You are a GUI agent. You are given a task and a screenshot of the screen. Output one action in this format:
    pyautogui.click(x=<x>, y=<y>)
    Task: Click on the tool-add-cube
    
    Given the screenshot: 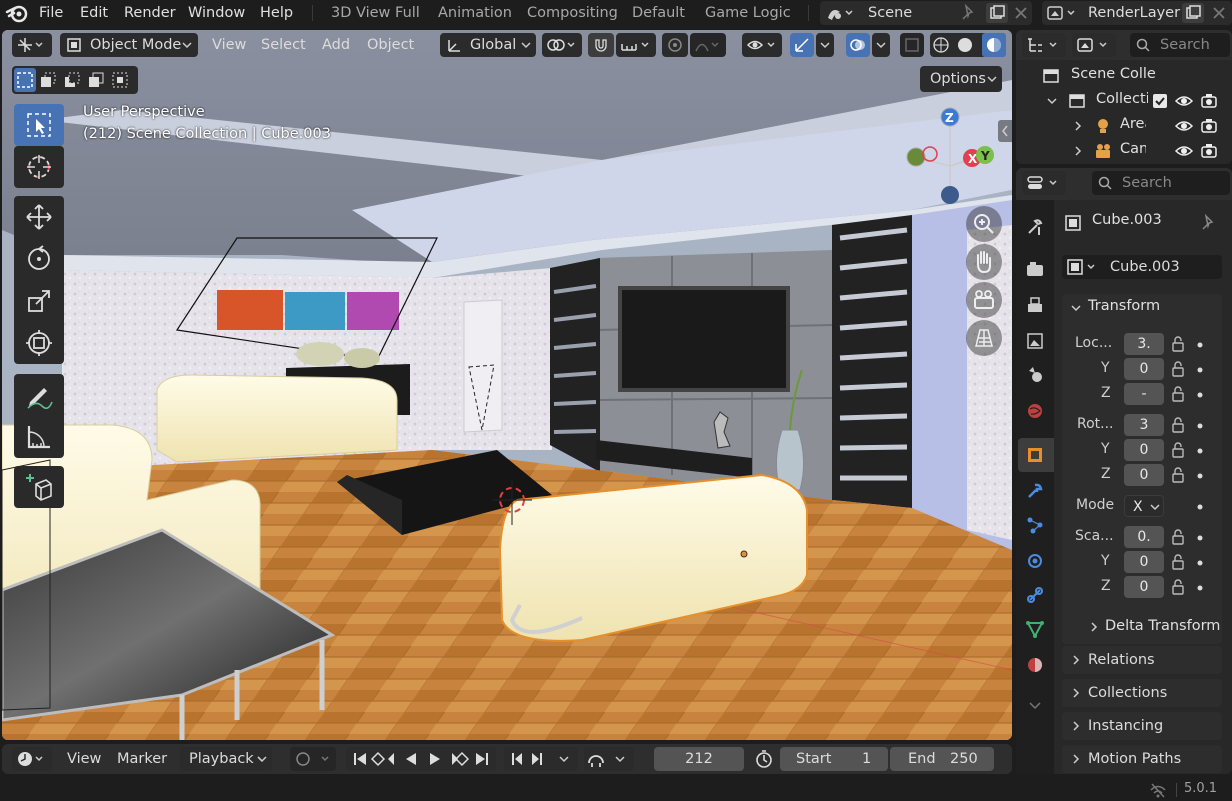 What is the action you would take?
    pyautogui.click(x=39, y=487)
    